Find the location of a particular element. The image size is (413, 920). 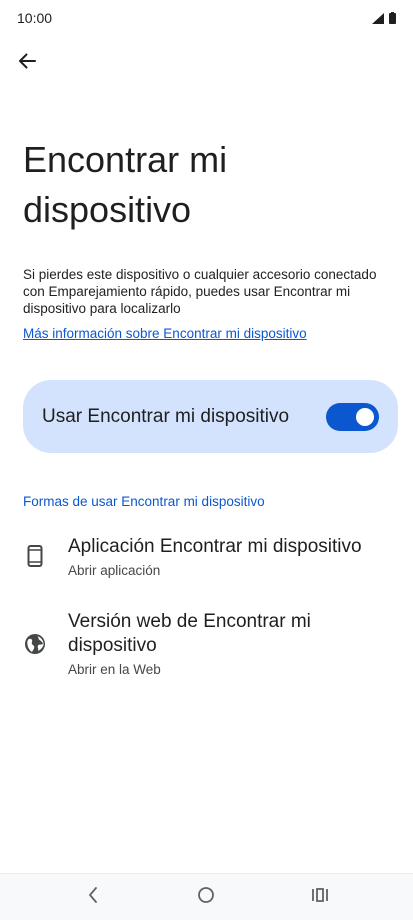

navigation-bar is located at coordinates (206, 896).